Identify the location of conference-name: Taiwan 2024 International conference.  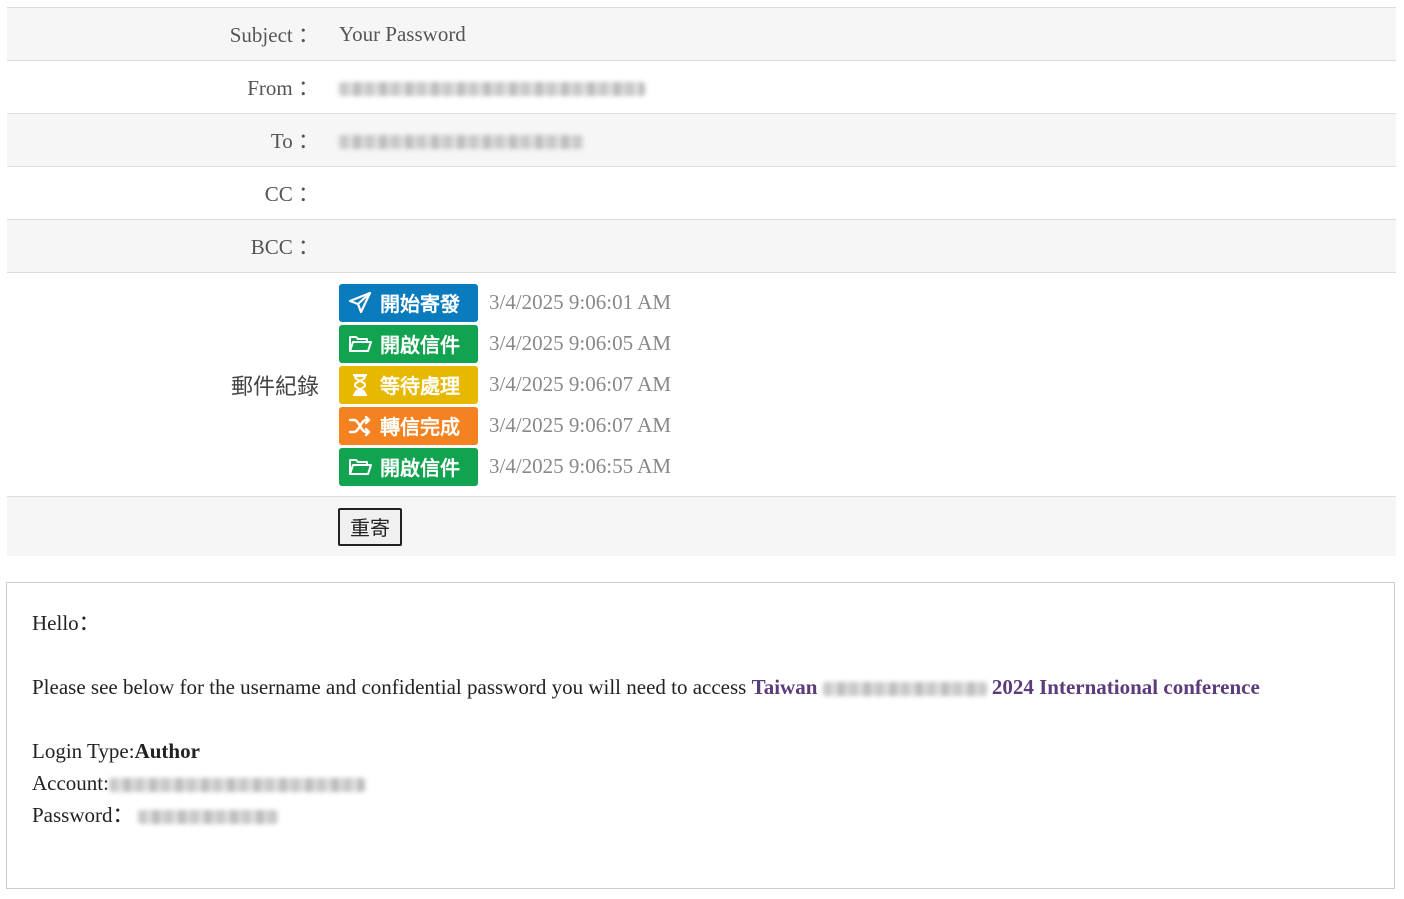
(1006, 687).